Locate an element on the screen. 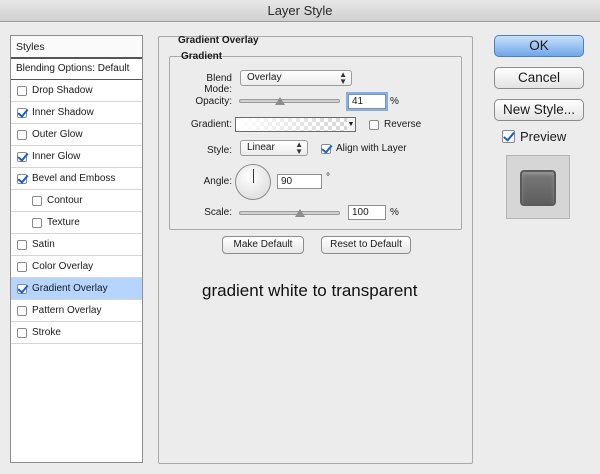 The image size is (600, 474). styles-item-label: Bevel and Emboss is located at coordinates (74, 178).